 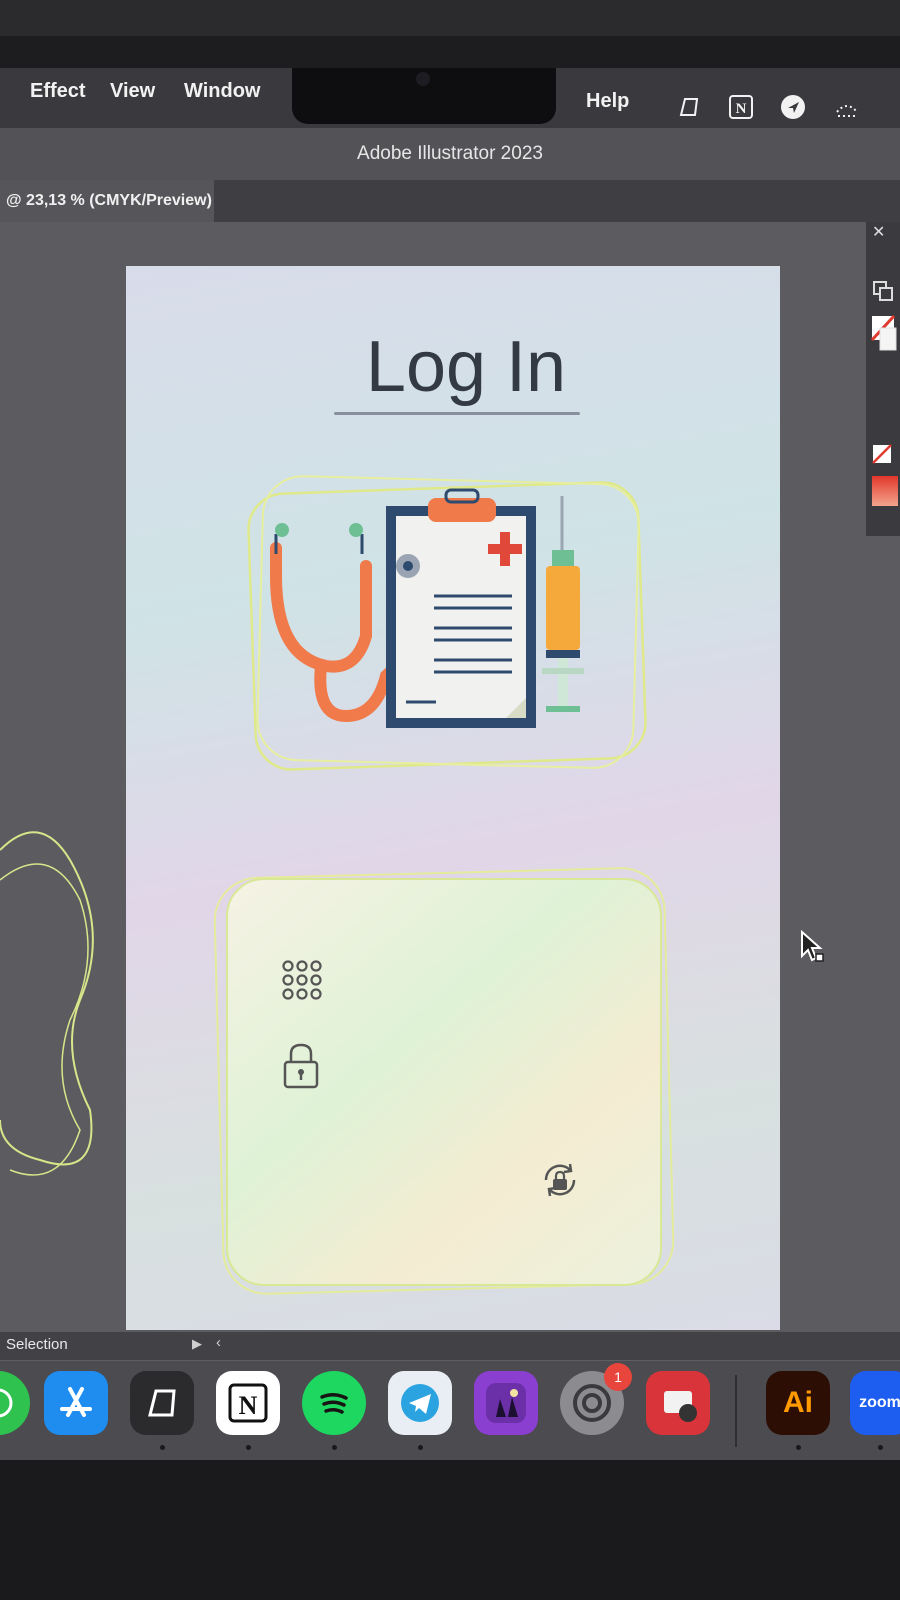 What do you see at coordinates (58, 91) in the screenshot?
I see `menu-effect: Effect` at bounding box center [58, 91].